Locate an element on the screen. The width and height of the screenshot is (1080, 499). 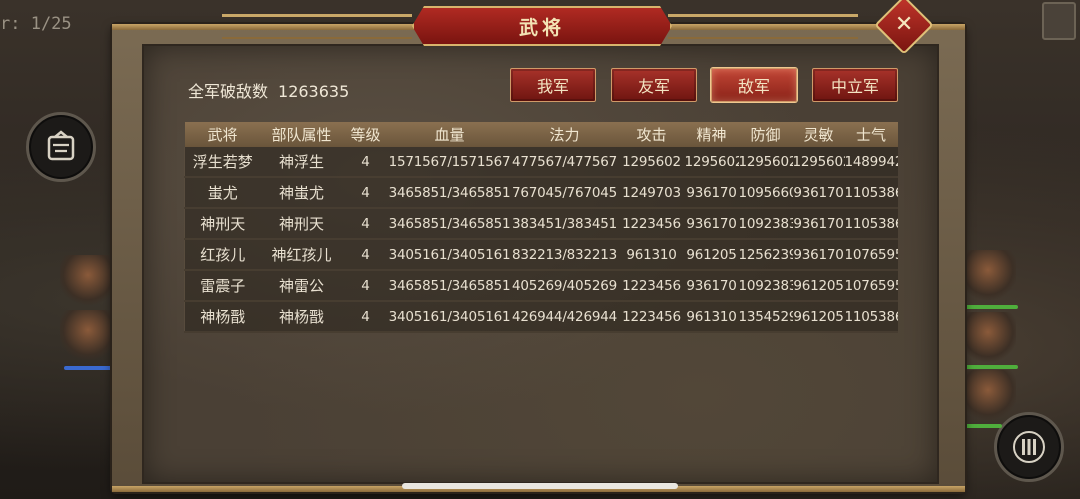
table-cell: 浮生若梦 is located at coordinates (222, 162).